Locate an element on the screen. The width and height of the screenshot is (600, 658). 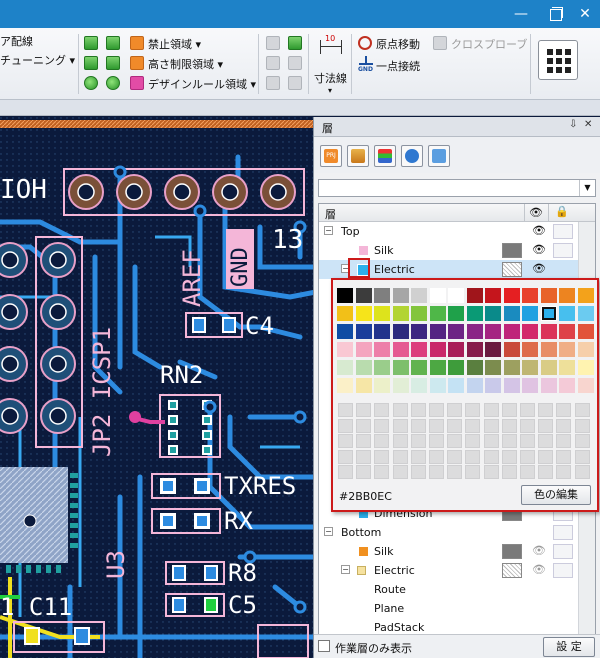
work-layer-only-checkbox is located at coordinates (324, 646).